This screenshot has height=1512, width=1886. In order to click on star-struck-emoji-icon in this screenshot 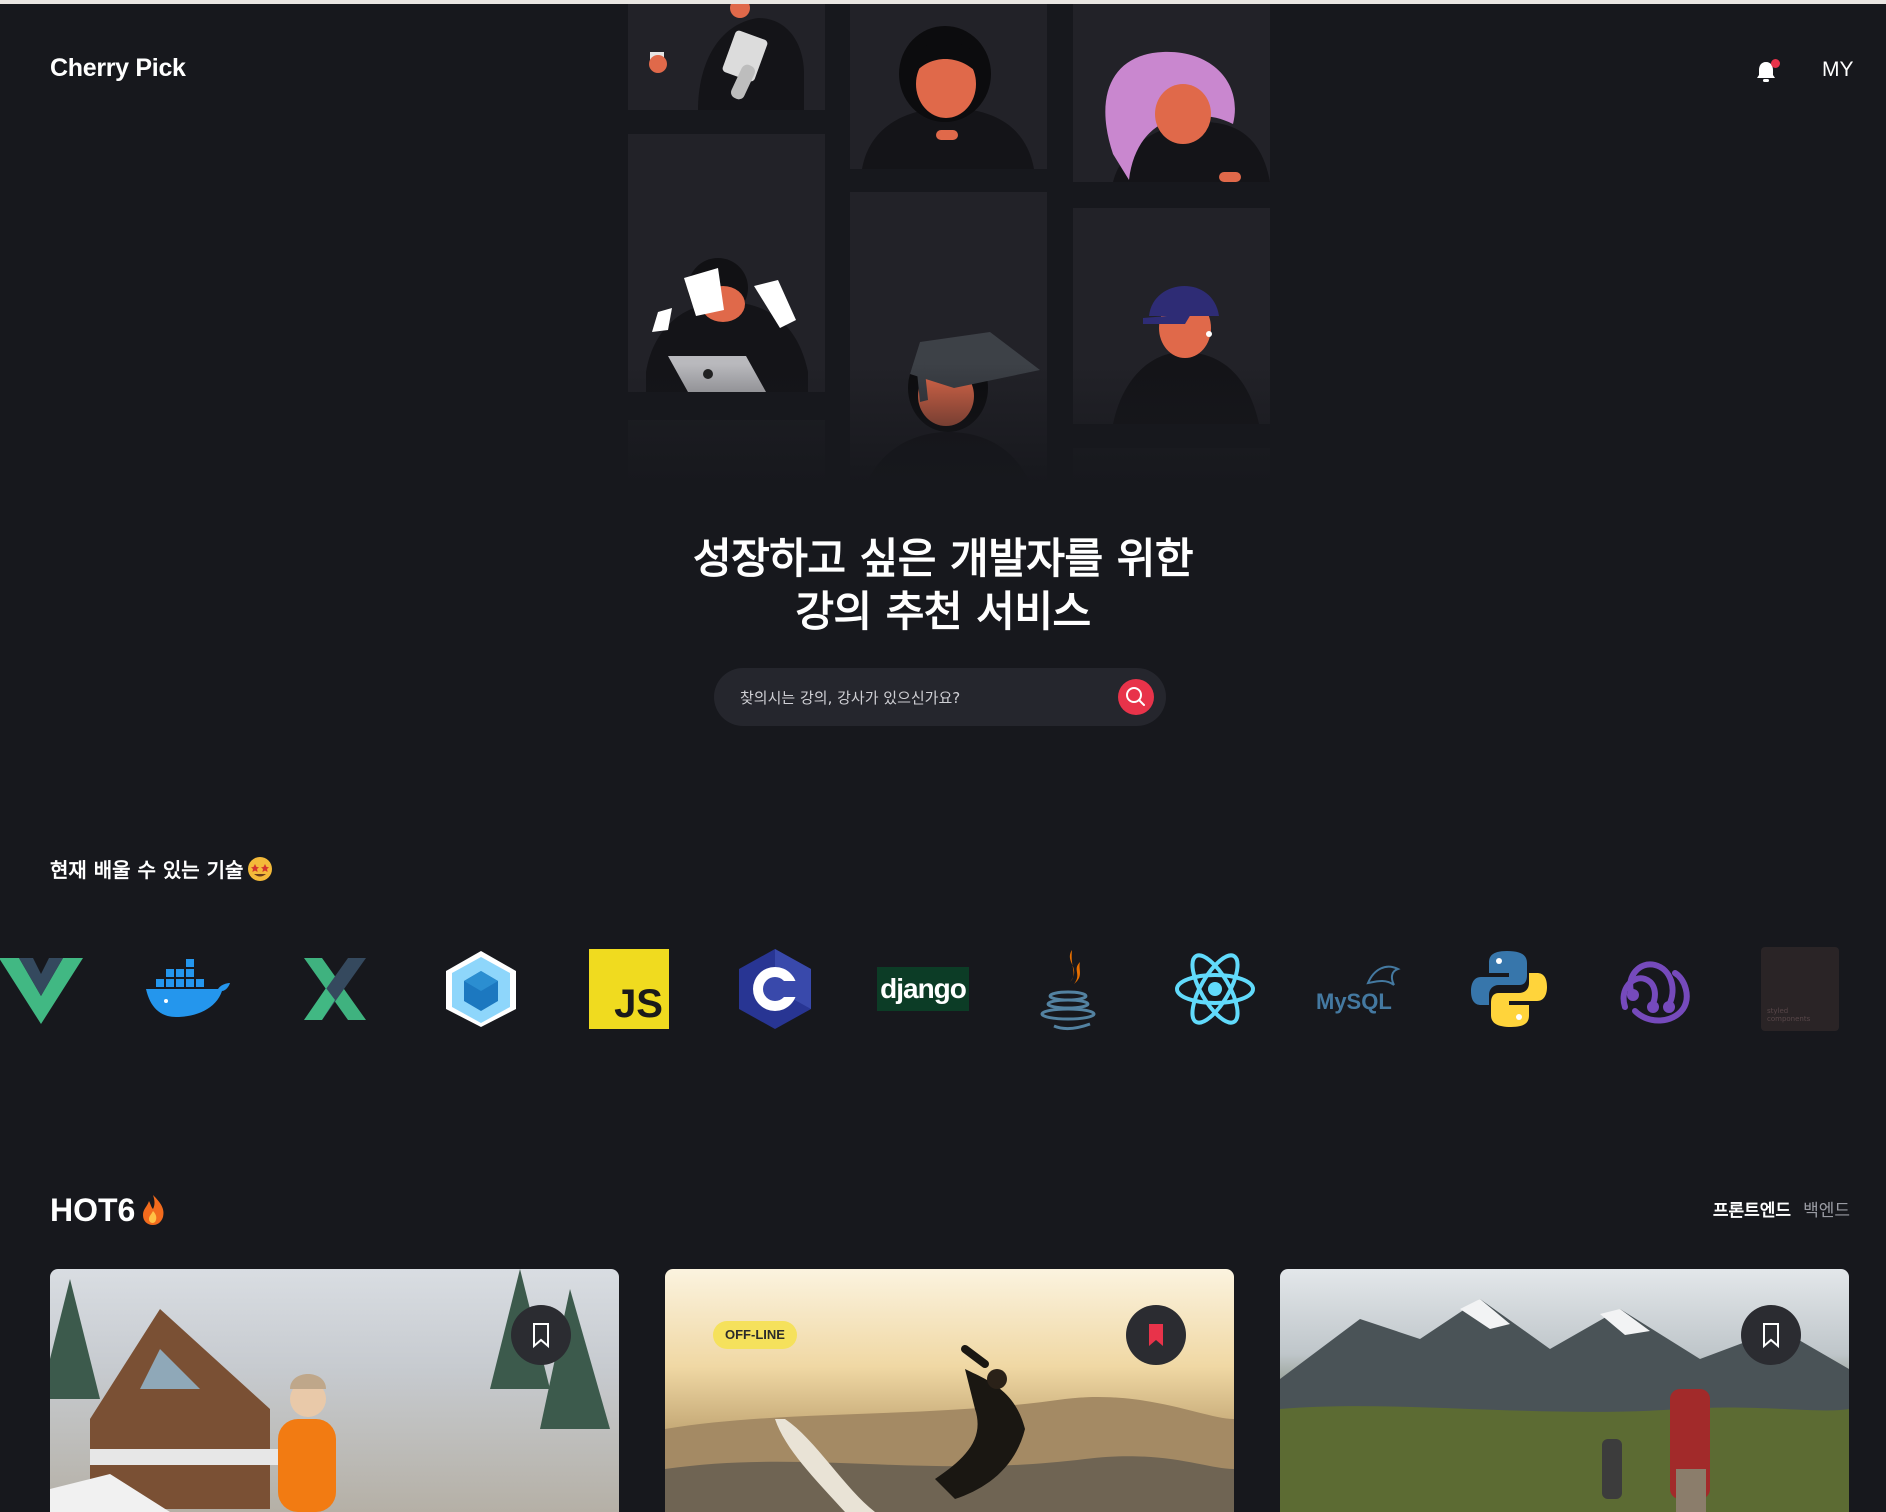, I will do `click(260, 871)`.